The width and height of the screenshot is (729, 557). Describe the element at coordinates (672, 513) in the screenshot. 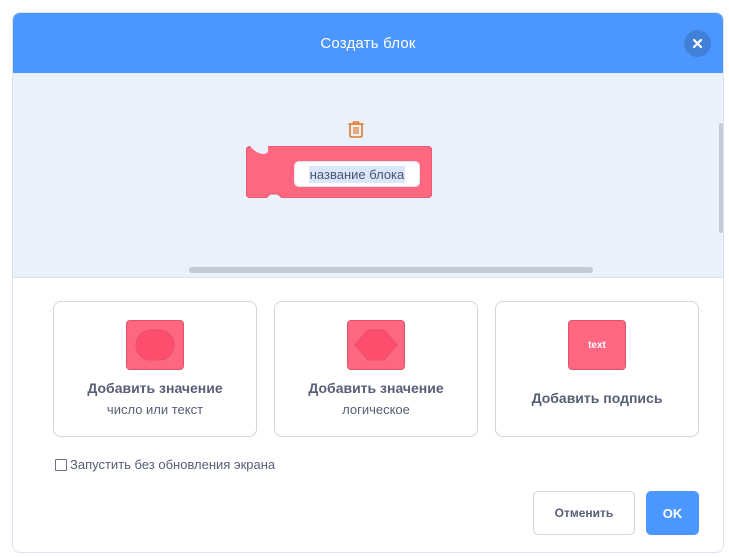

I see `ok-button: OK` at that location.